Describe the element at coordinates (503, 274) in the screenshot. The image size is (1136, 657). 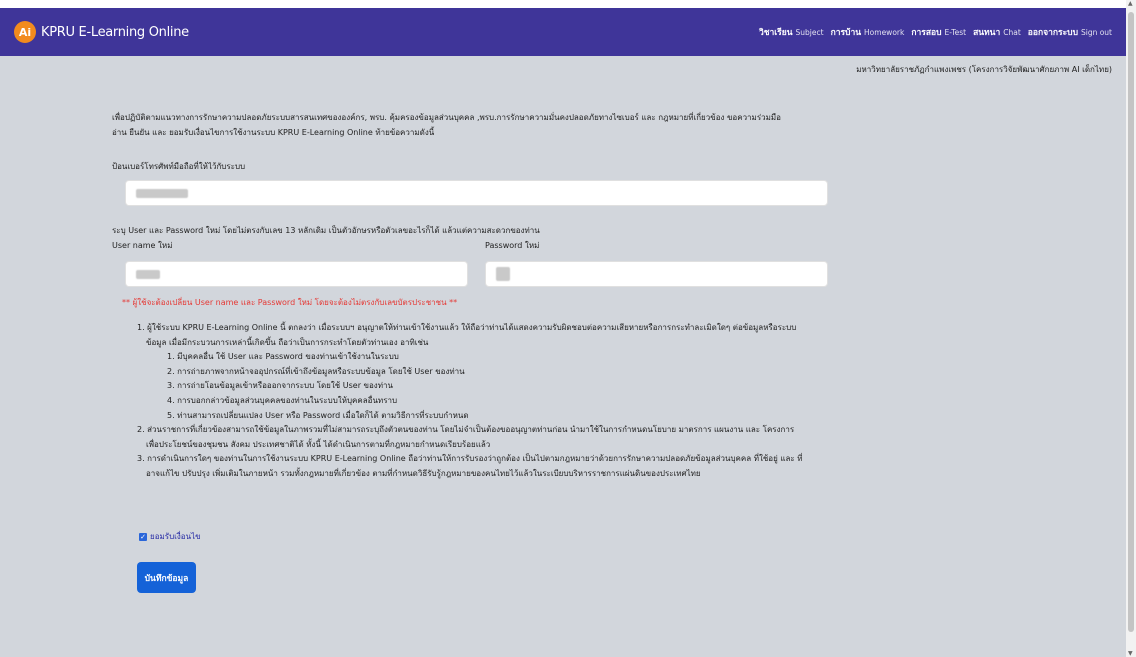
I see `password-value-redacted` at that location.